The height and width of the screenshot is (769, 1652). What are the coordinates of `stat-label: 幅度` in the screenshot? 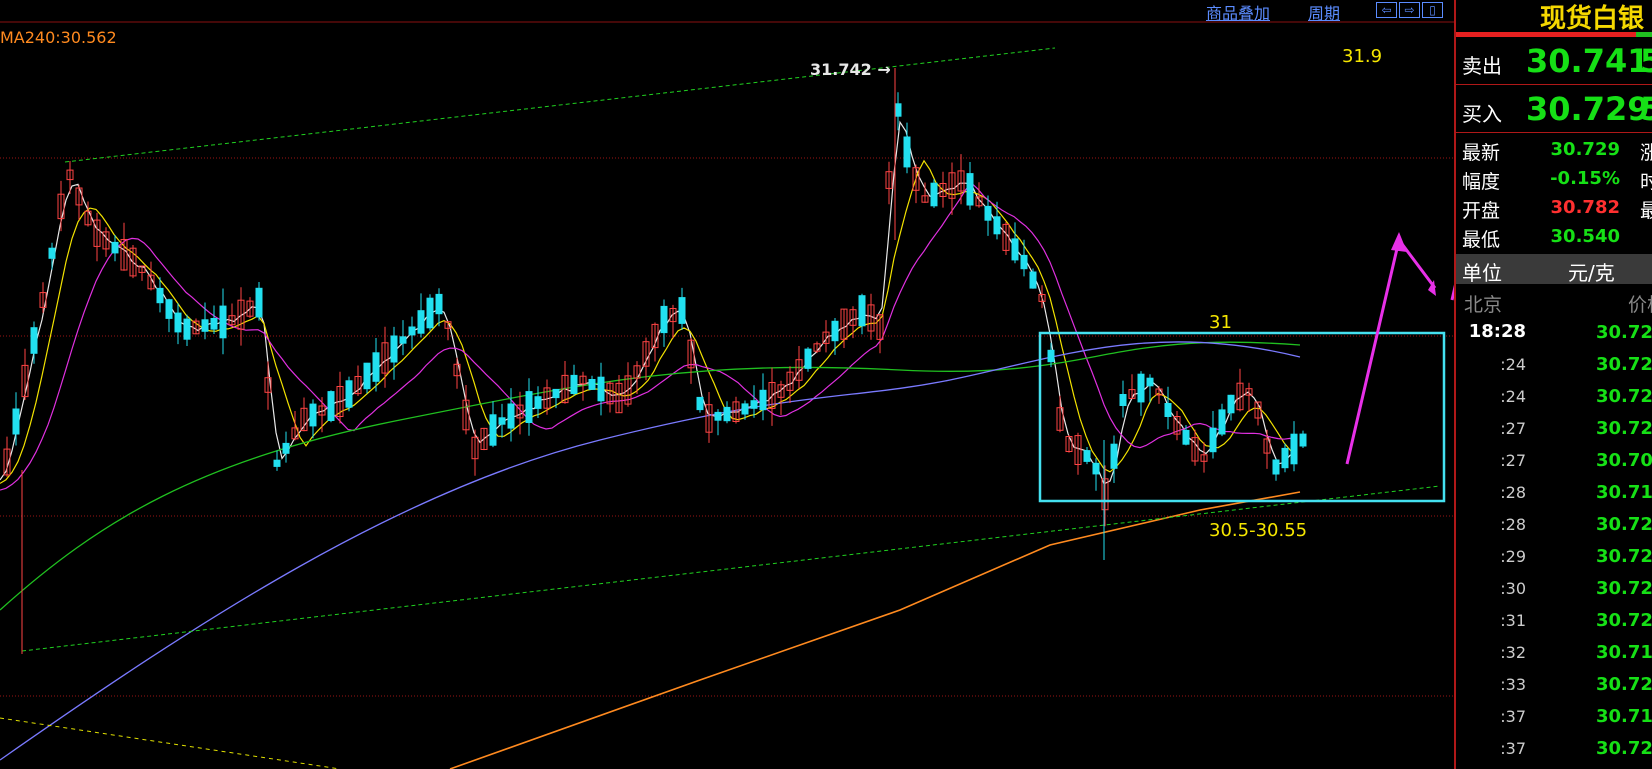 It's located at (1481, 182).